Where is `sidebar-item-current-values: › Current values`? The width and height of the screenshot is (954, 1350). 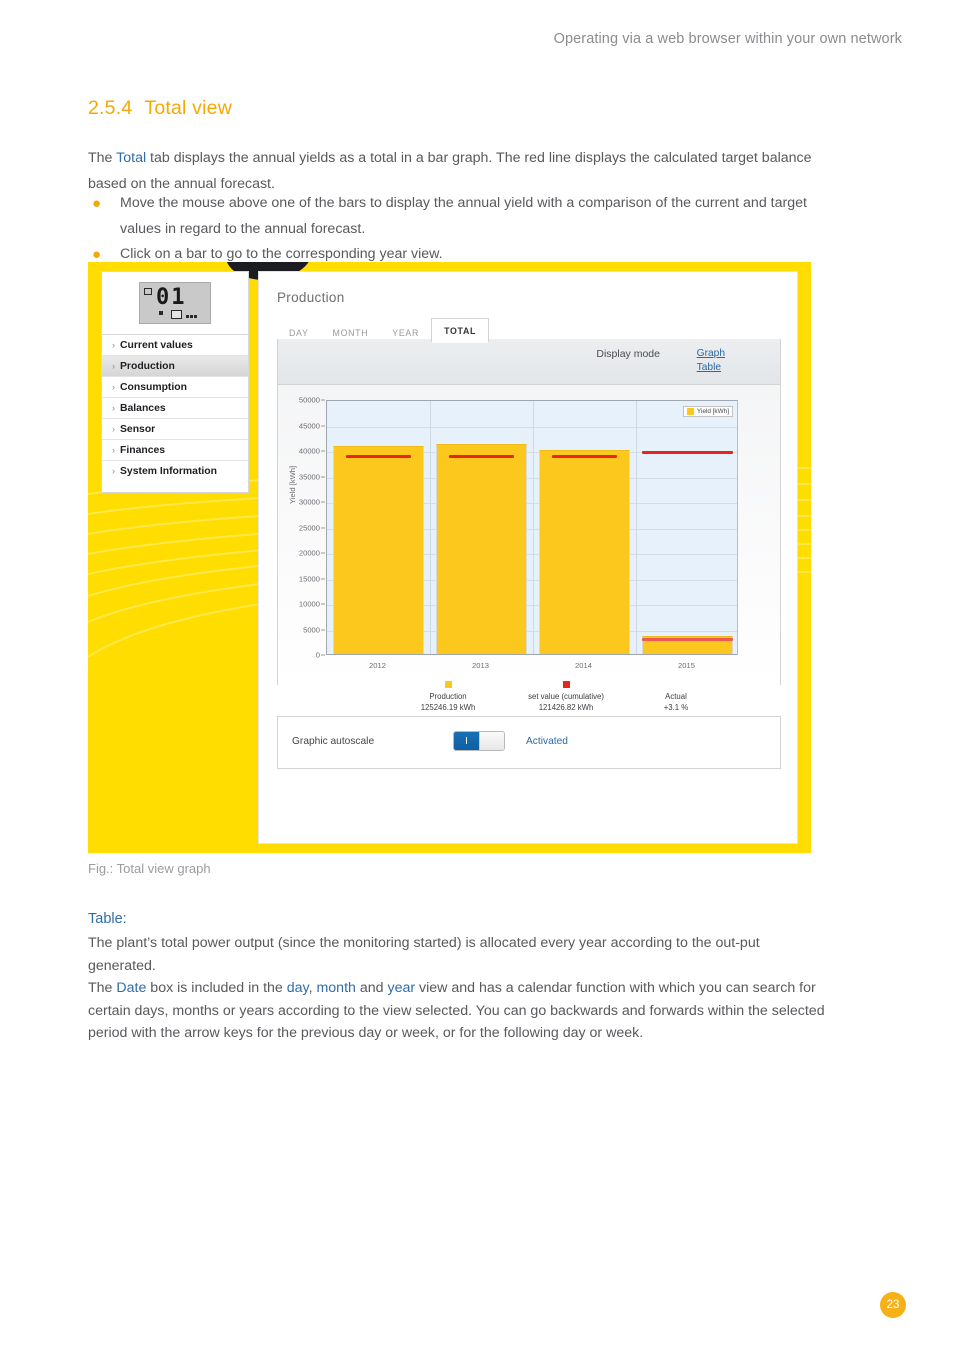 sidebar-item-current-values: › Current values is located at coordinates (175, 345).